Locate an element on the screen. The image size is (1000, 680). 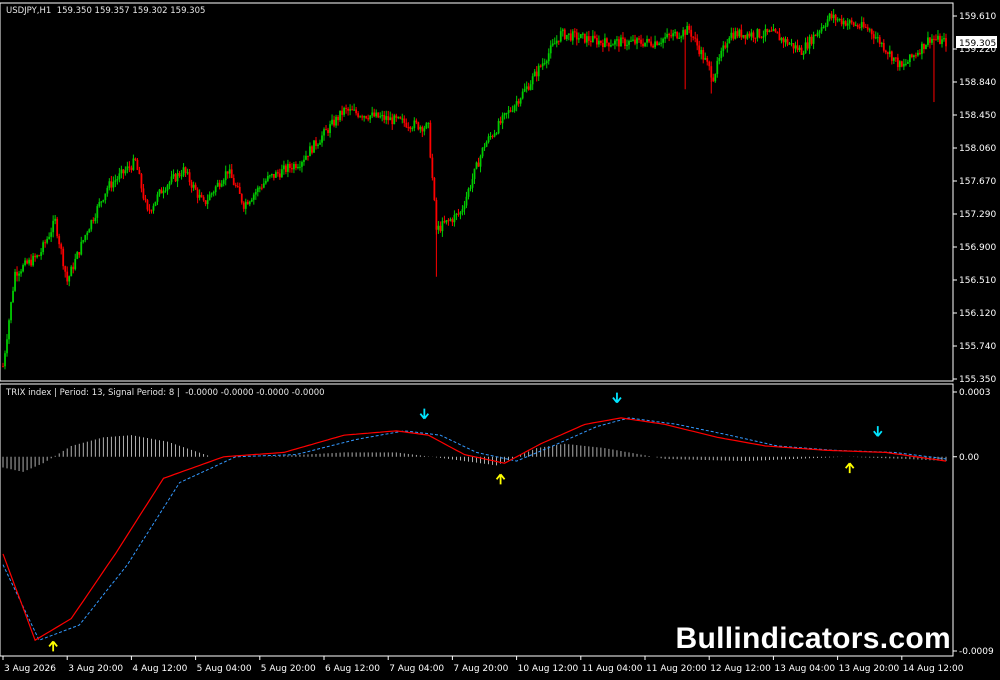
price-label: 155.350 is located at coordinates (977, 380).